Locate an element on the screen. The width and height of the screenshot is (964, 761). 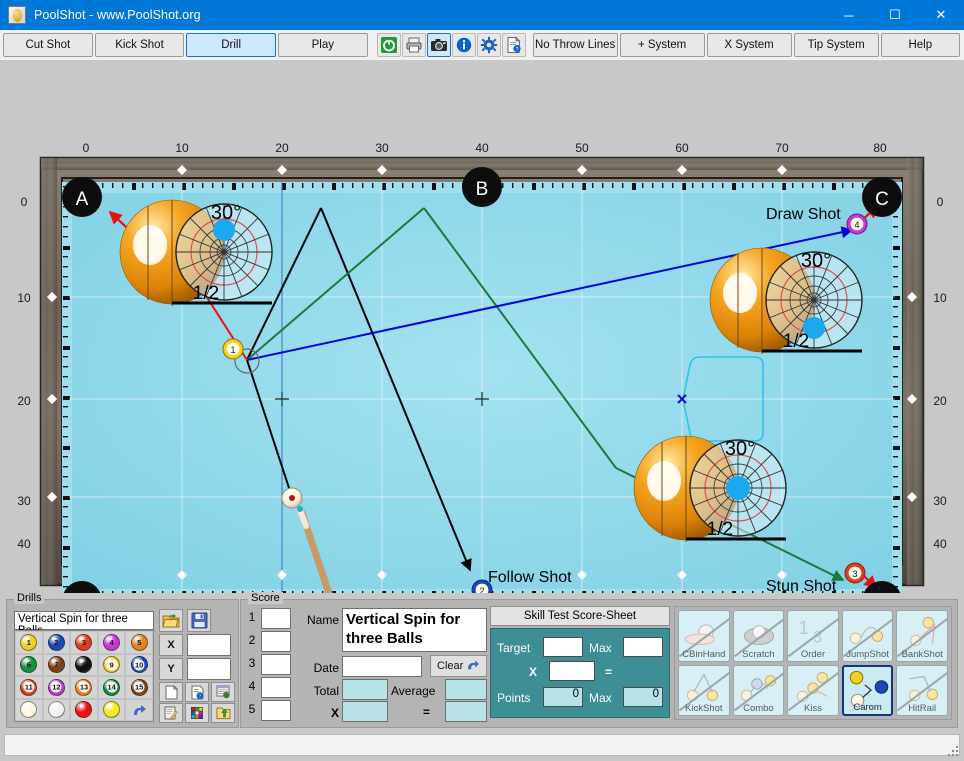
drill-ball: 12 is located at coordinates (56, 687).